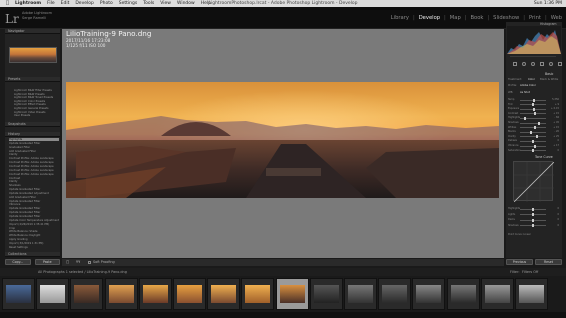 This screenshot has width=566, height=318. What do you see at coordinates (32, 124) in the screenshot?
I see `snapshots-header: Snapshots` at bounding box center [32, 124].